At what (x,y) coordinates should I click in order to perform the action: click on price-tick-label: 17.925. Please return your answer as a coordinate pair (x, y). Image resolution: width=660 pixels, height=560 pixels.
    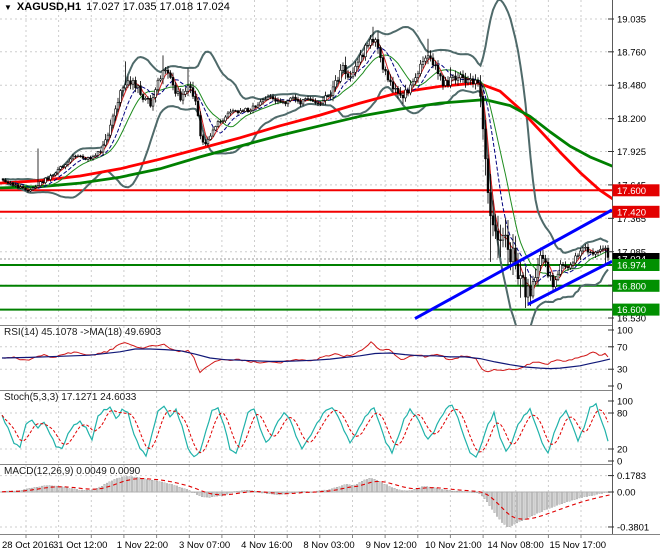
    Looking at the image, I should click on (631, 152).